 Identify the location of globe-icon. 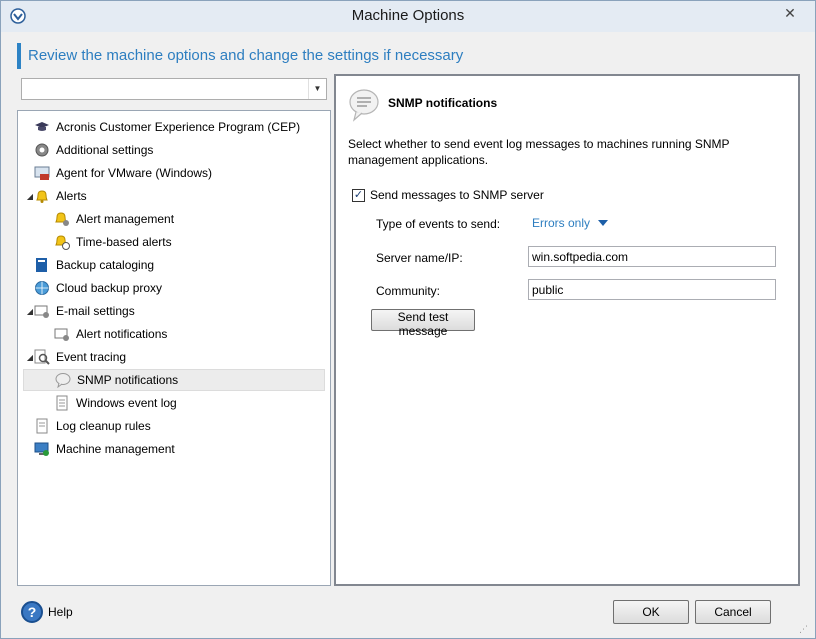
(42, 288).